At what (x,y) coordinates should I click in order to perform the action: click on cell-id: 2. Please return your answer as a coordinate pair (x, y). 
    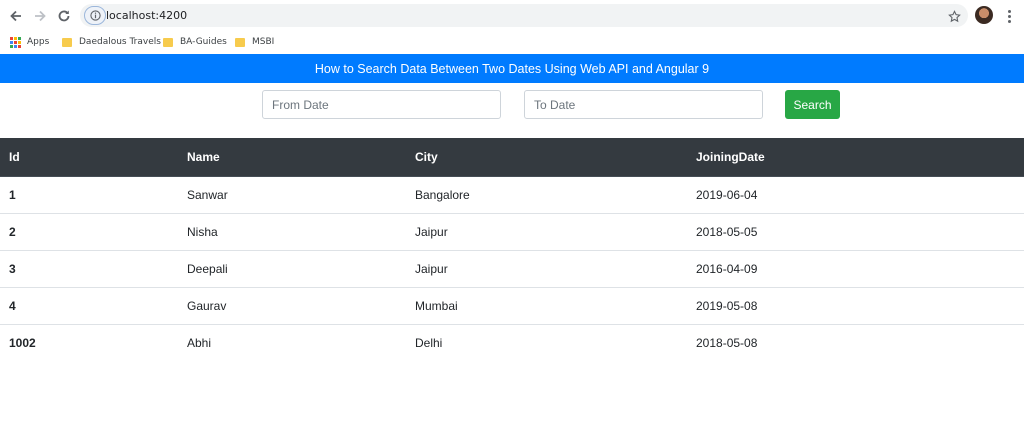
    Looking at the image, I should click on (89, 232).